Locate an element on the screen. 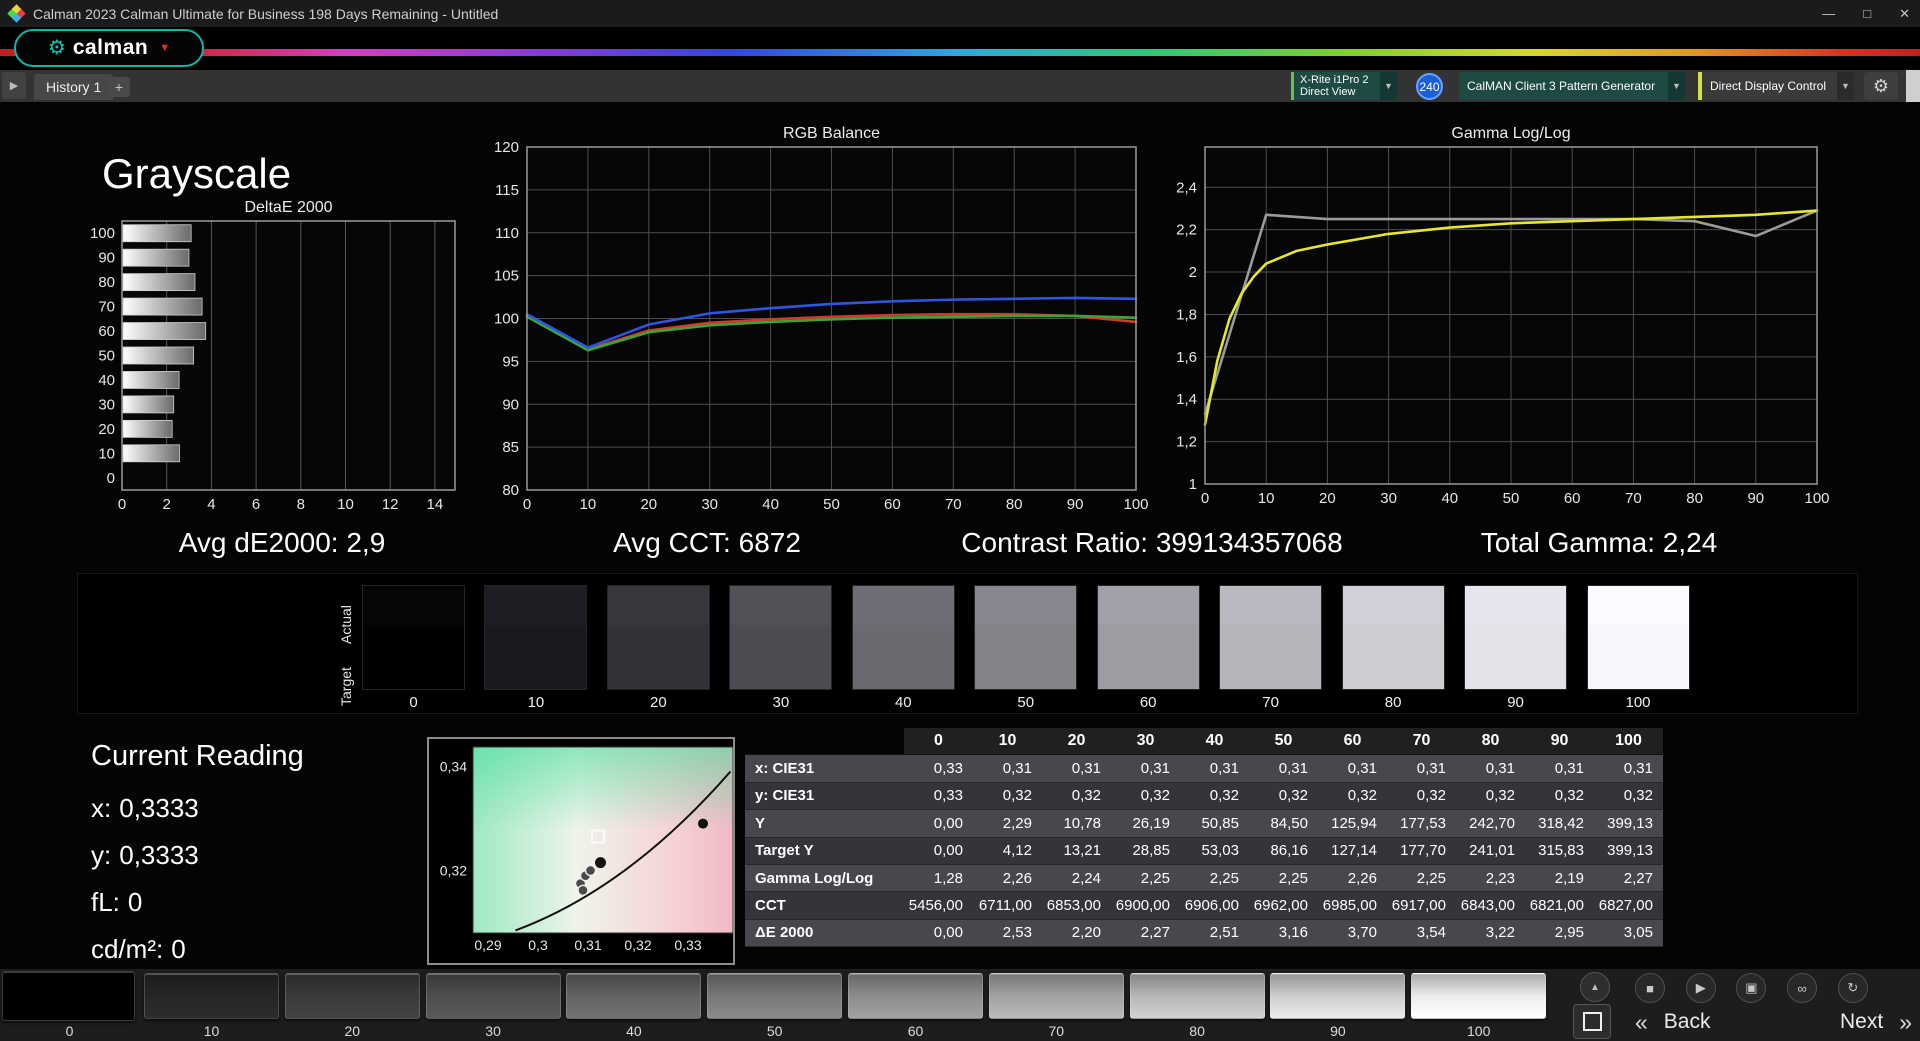 Image resolution: width=1920 pixels, height=1041 pixels. table-cell: 399,13 is located at coordinates (1628, 851).